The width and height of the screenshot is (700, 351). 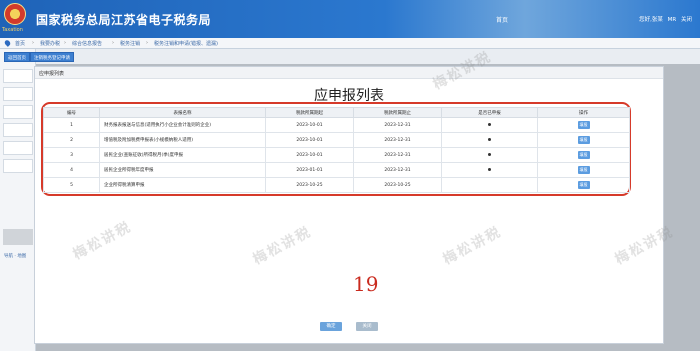 What do you see at coordinates (20, 43) in the screenshot?
I see `breadcrumb-item-home: 首页` at bounding box center [20, 43].